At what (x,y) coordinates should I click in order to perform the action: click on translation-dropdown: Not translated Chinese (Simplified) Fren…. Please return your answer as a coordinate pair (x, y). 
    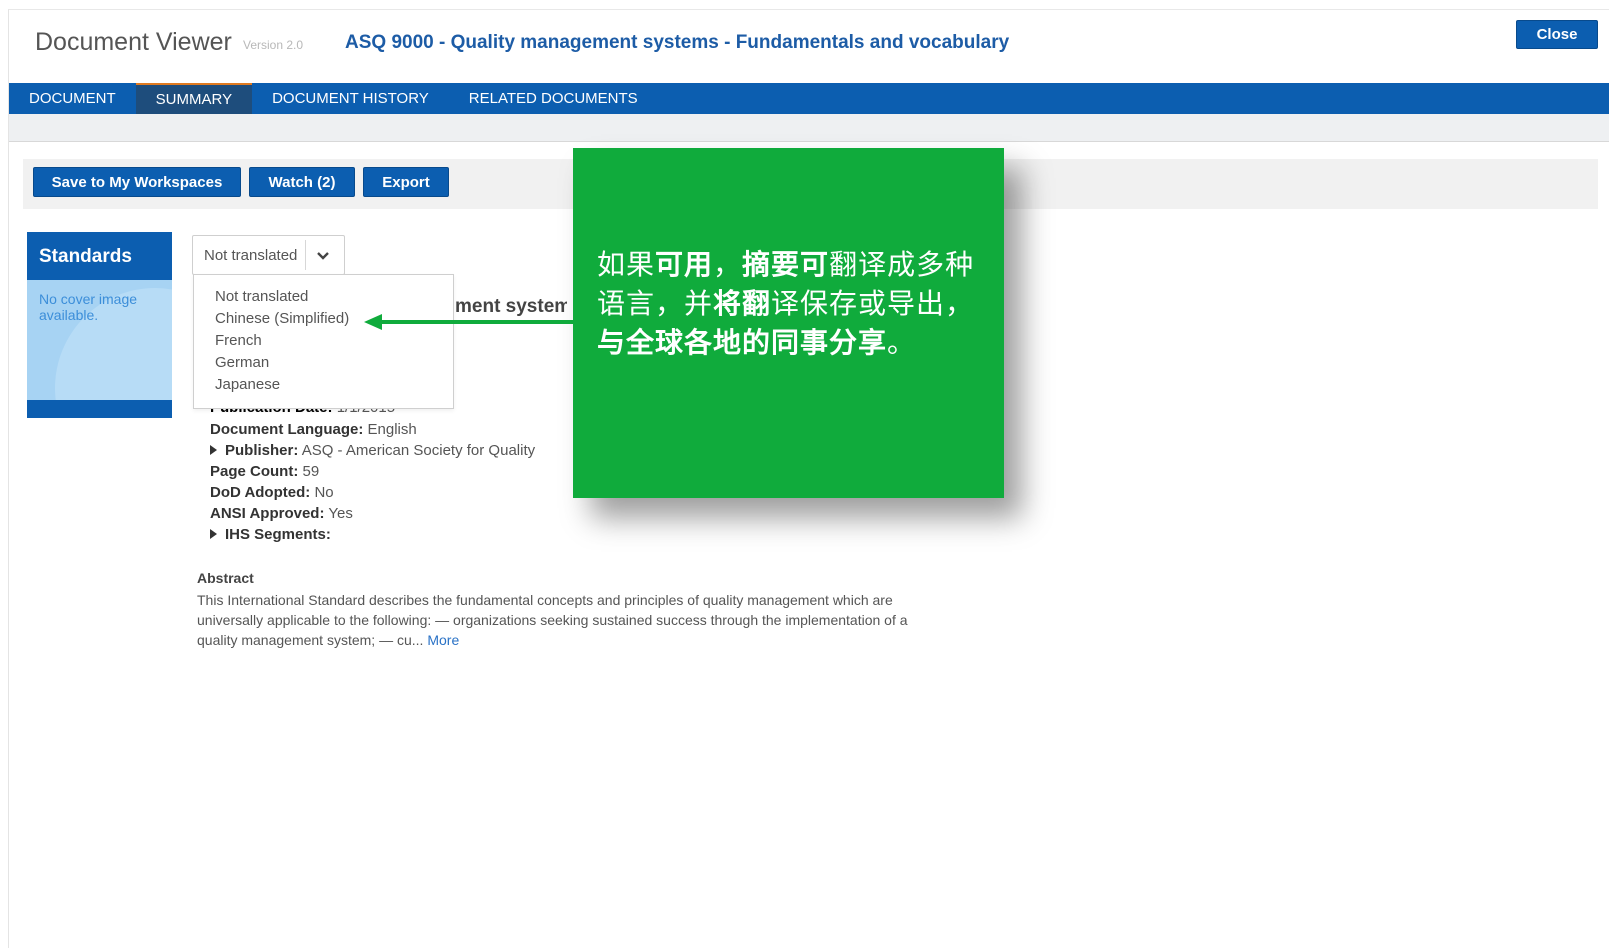
    Looking at the image, I should click on (323, 341).